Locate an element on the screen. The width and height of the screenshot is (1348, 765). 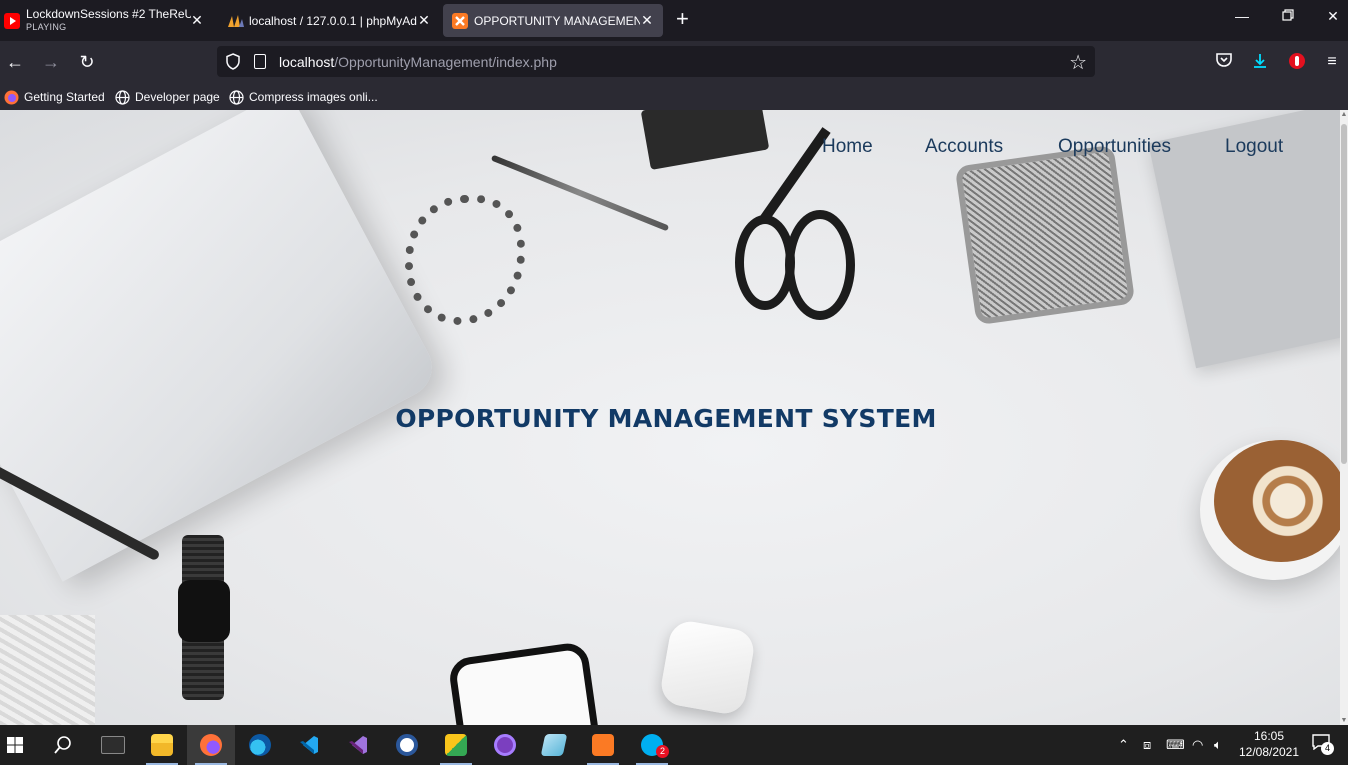
tab-youtube: LockdownSessions #2 TheReUp PLAYING ✕ is located at coordinates (106, 20).